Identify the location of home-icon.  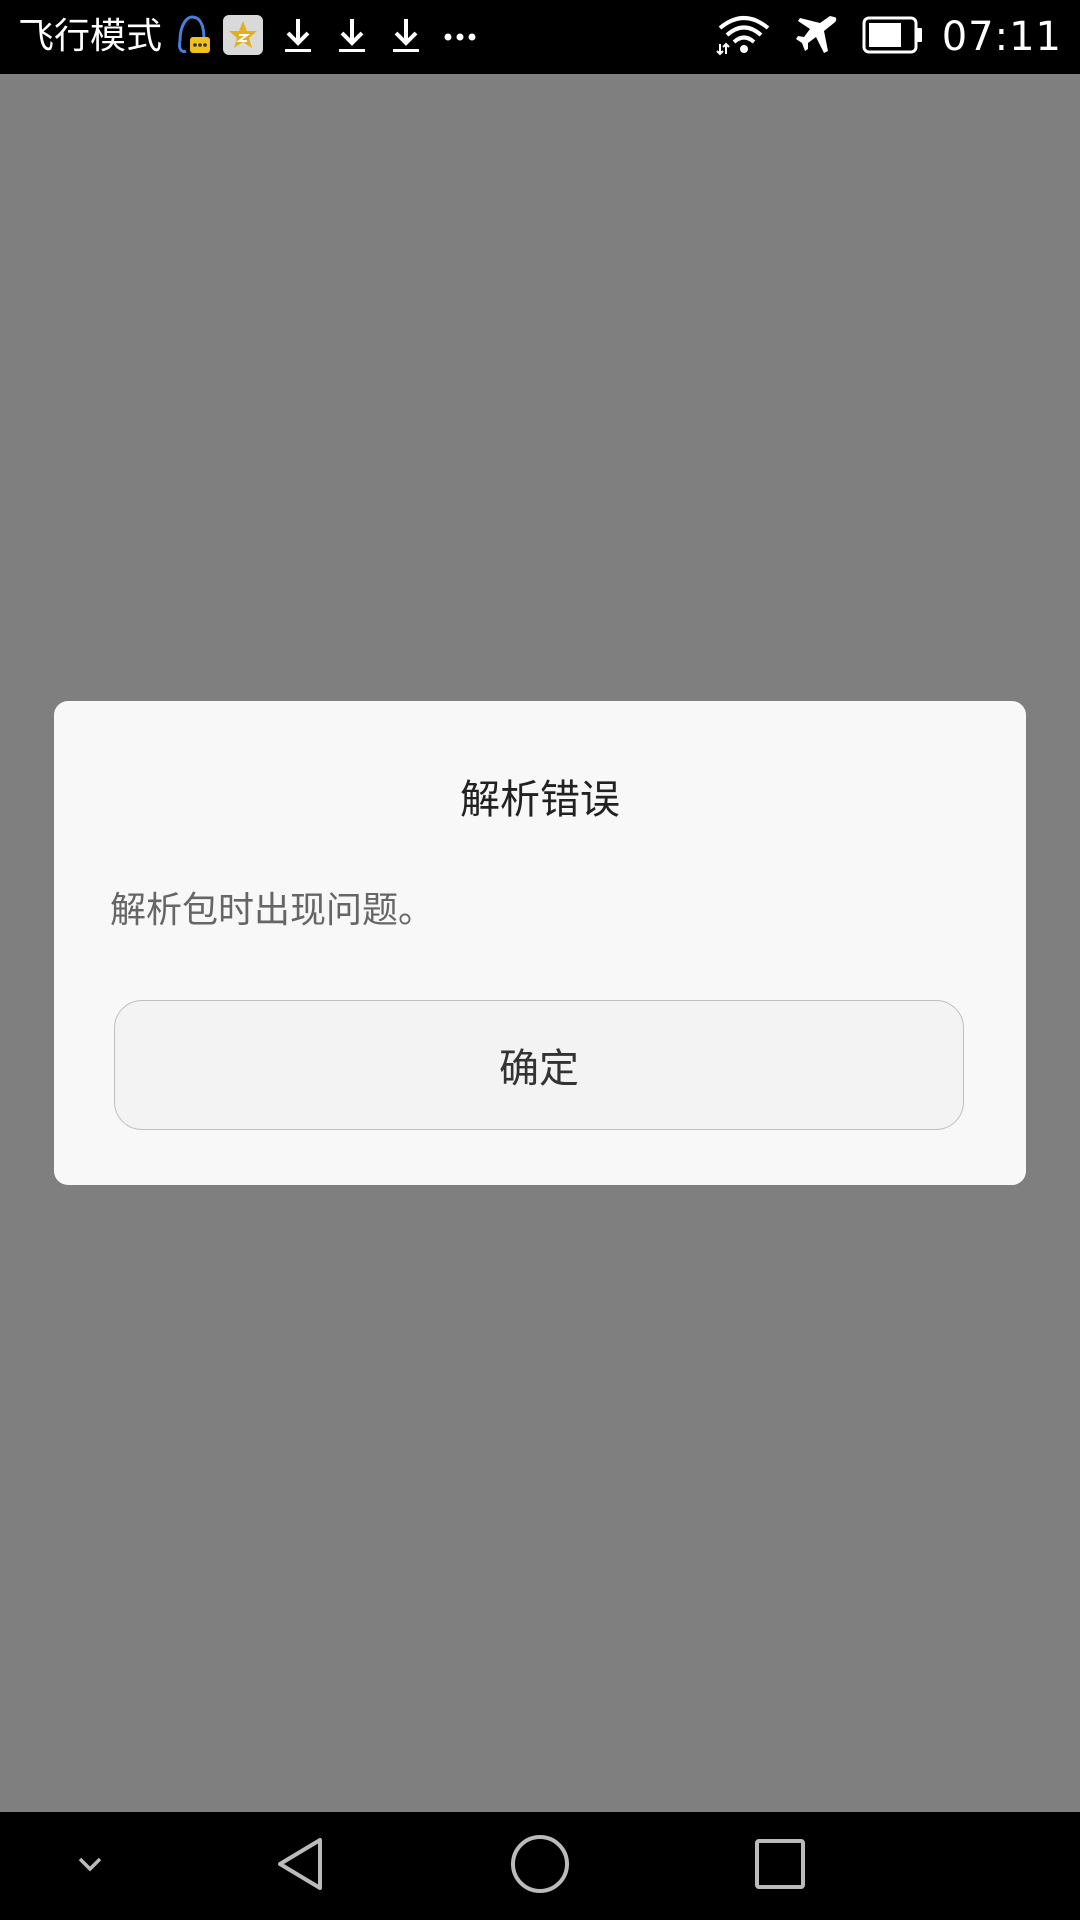
(540, 1866).